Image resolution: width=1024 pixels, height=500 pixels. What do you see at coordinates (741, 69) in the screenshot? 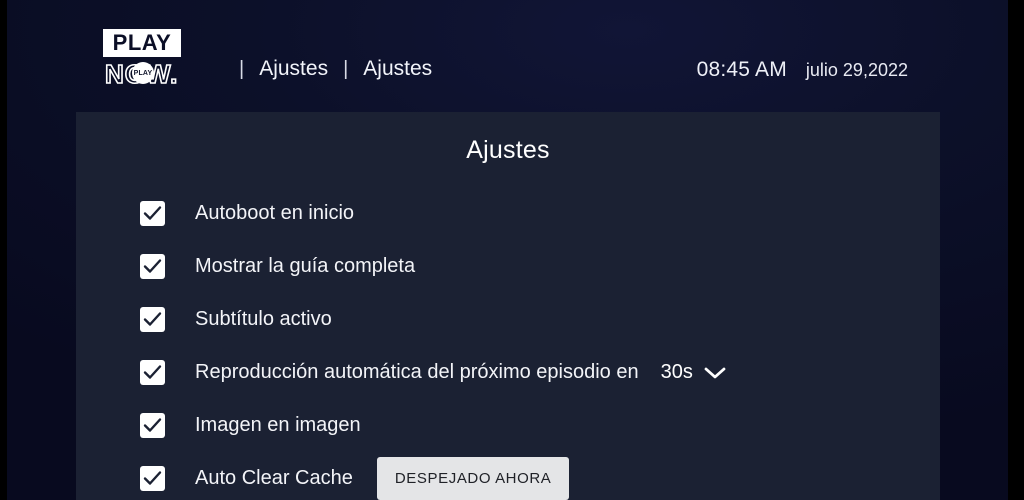
I see `clock-time: 08:45 AM` at bounding box center [741, 69].